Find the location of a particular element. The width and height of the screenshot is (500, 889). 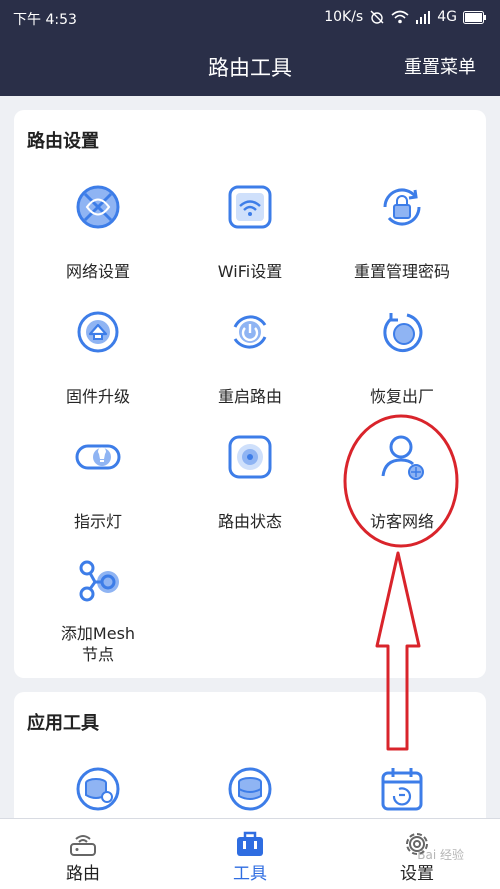

item-label-line1: 添加Mesh is located at coordinates (98, 633).